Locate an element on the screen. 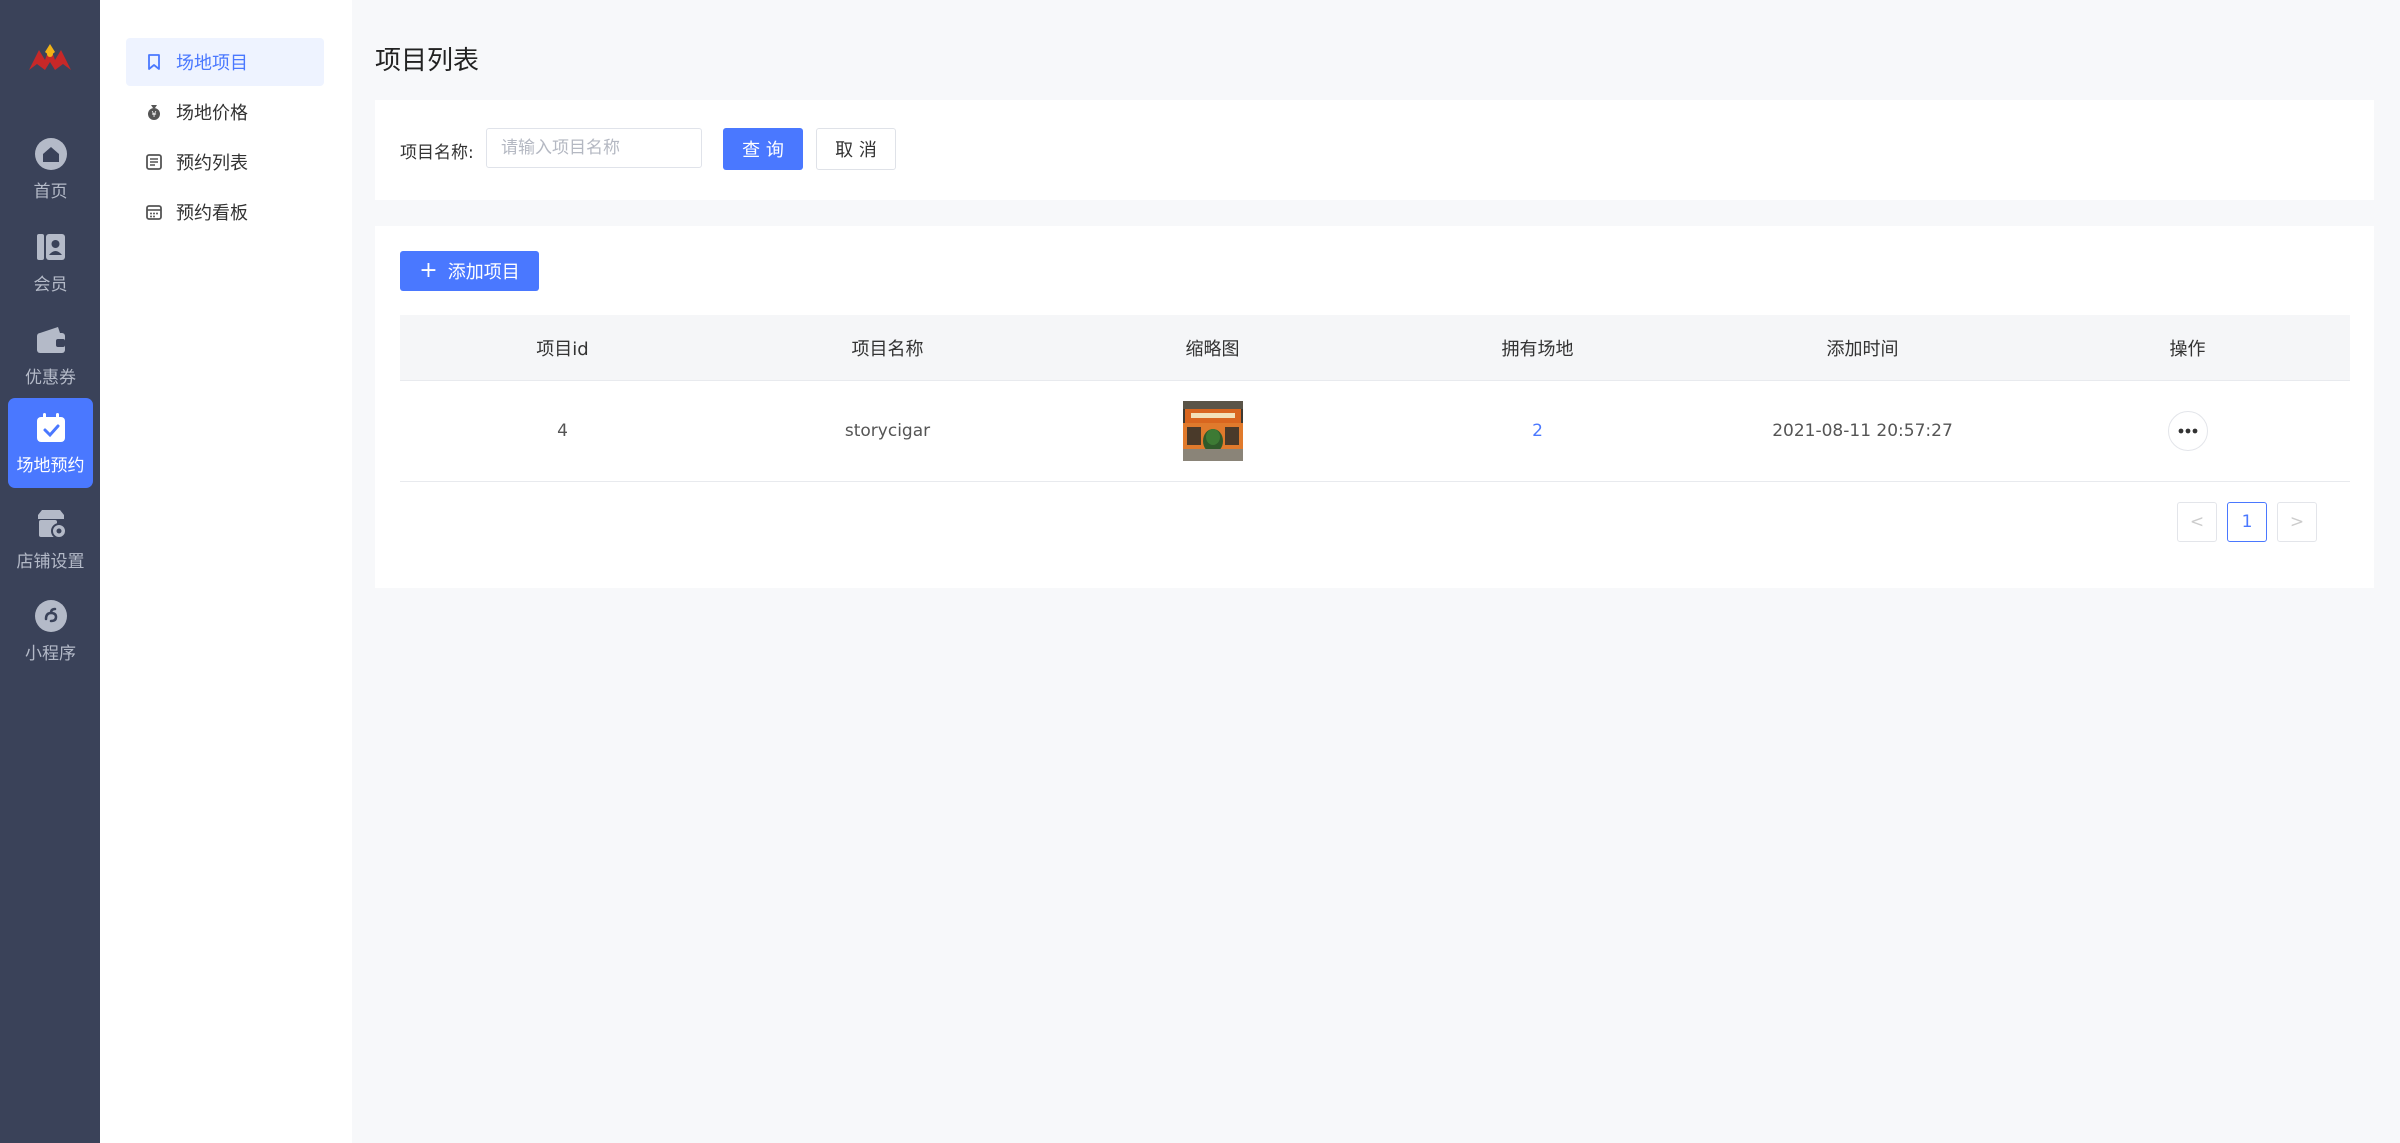 The image size is (2400, 1143). submenu-item-venue-projects: 场地项目 is located at coordinates (225, 62).